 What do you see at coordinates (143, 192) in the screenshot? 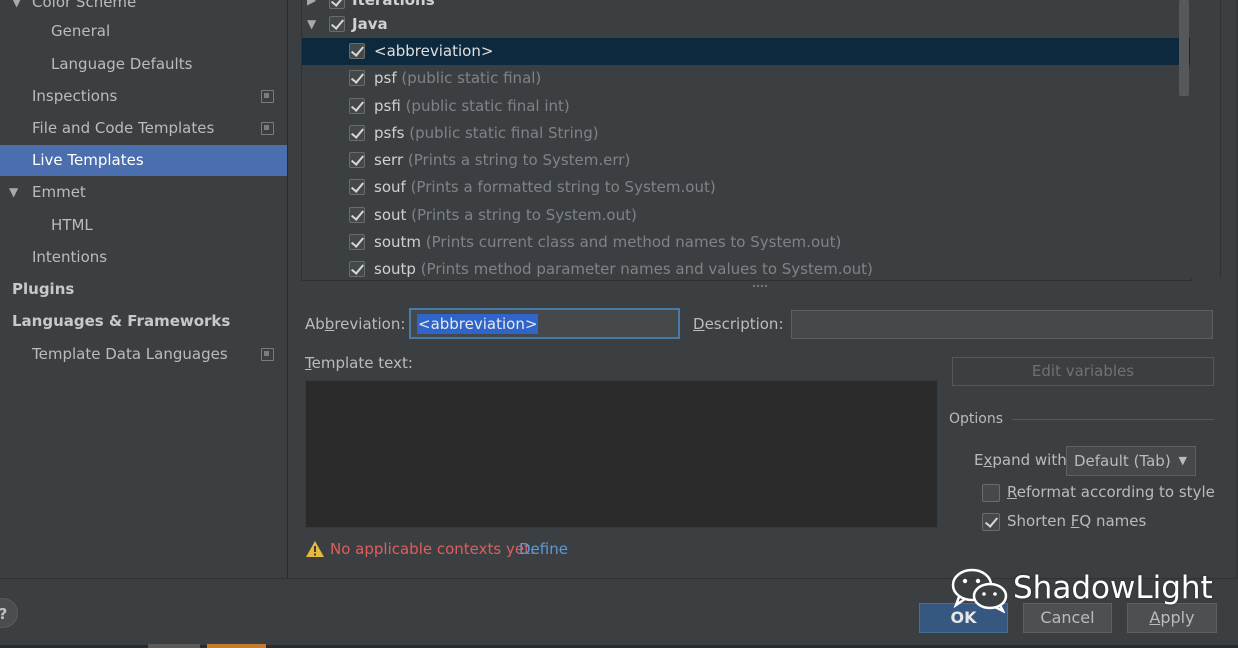
I see `sidebar-item-emmet: ▼ Emmet` at bounding box center [143, 192].